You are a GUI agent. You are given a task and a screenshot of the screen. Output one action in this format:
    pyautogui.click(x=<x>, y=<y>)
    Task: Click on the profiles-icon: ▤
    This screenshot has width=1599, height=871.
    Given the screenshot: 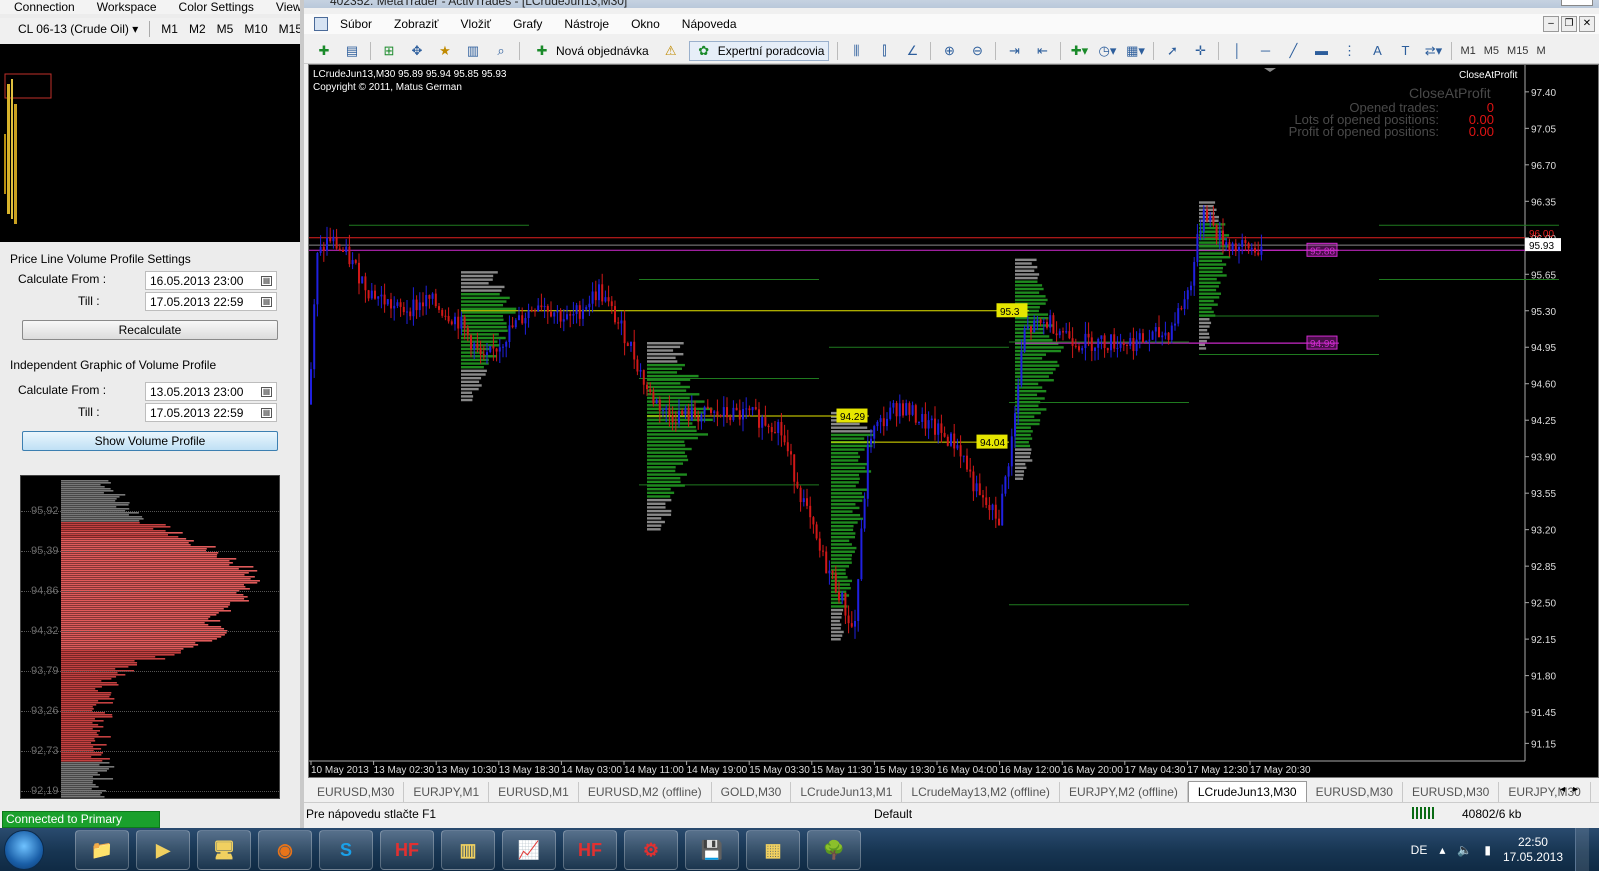 What is the action you would take?
    pyautogui.click(x=352, y=51)
    